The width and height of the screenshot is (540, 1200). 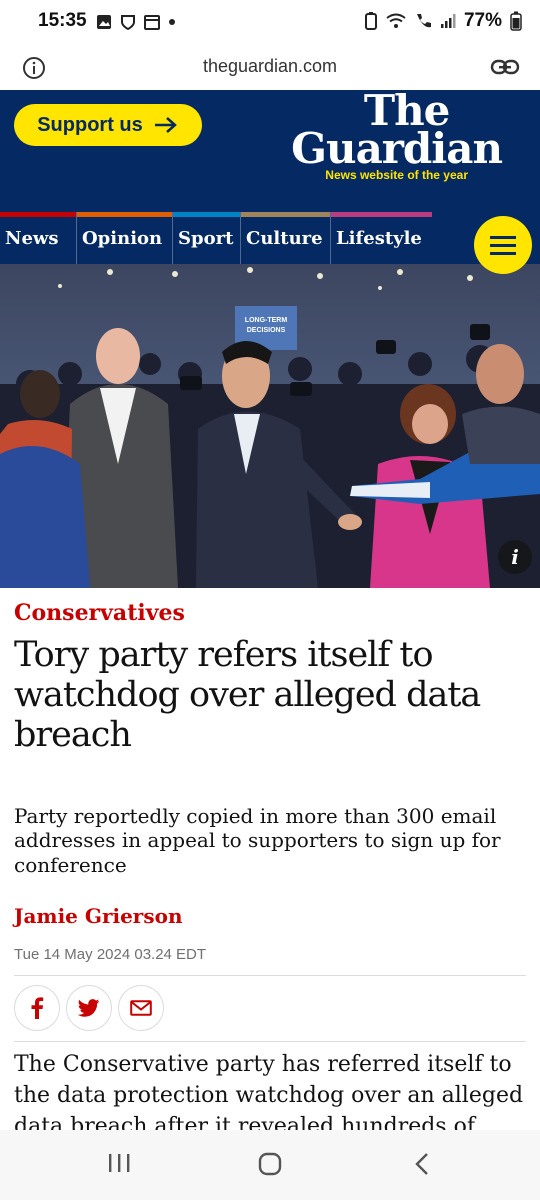 I want to click on status-time: 15:35, so click(x=62, y=20).